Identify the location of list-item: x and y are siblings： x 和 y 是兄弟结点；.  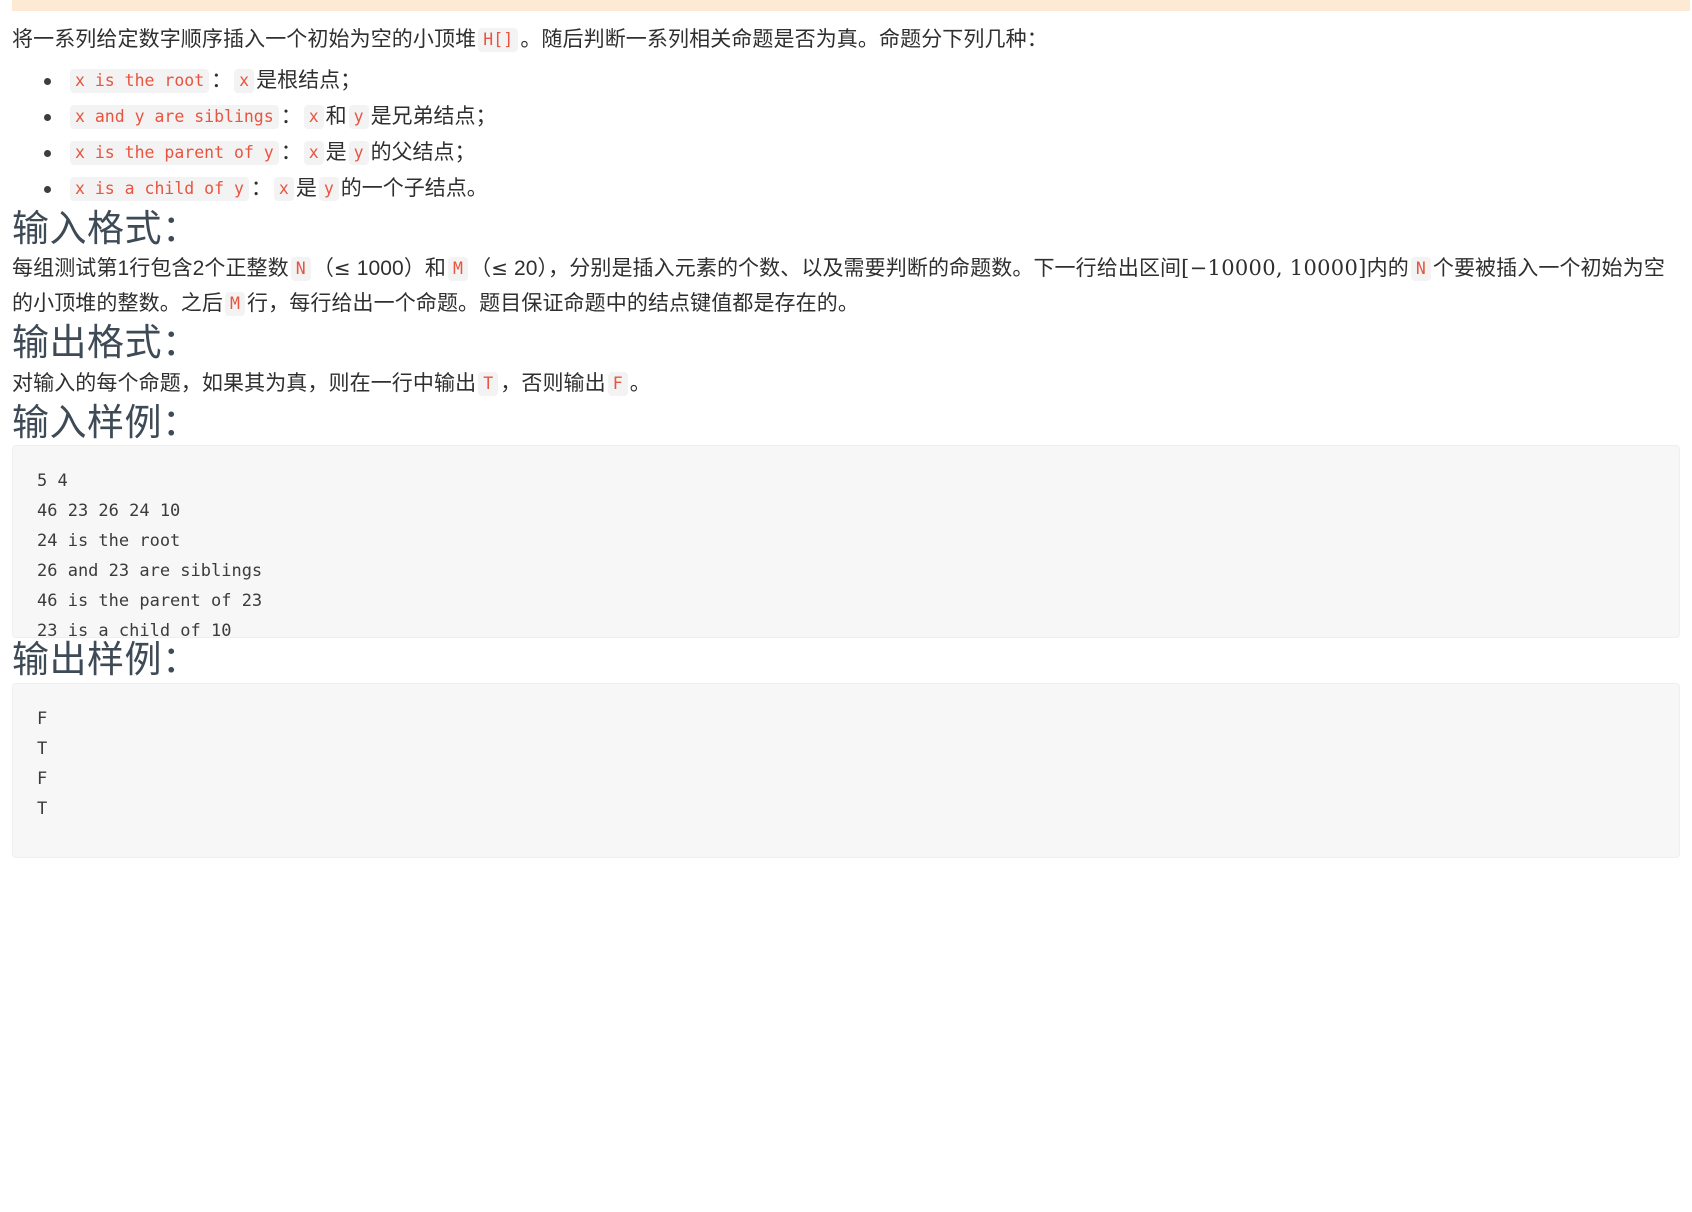
(862, 117).